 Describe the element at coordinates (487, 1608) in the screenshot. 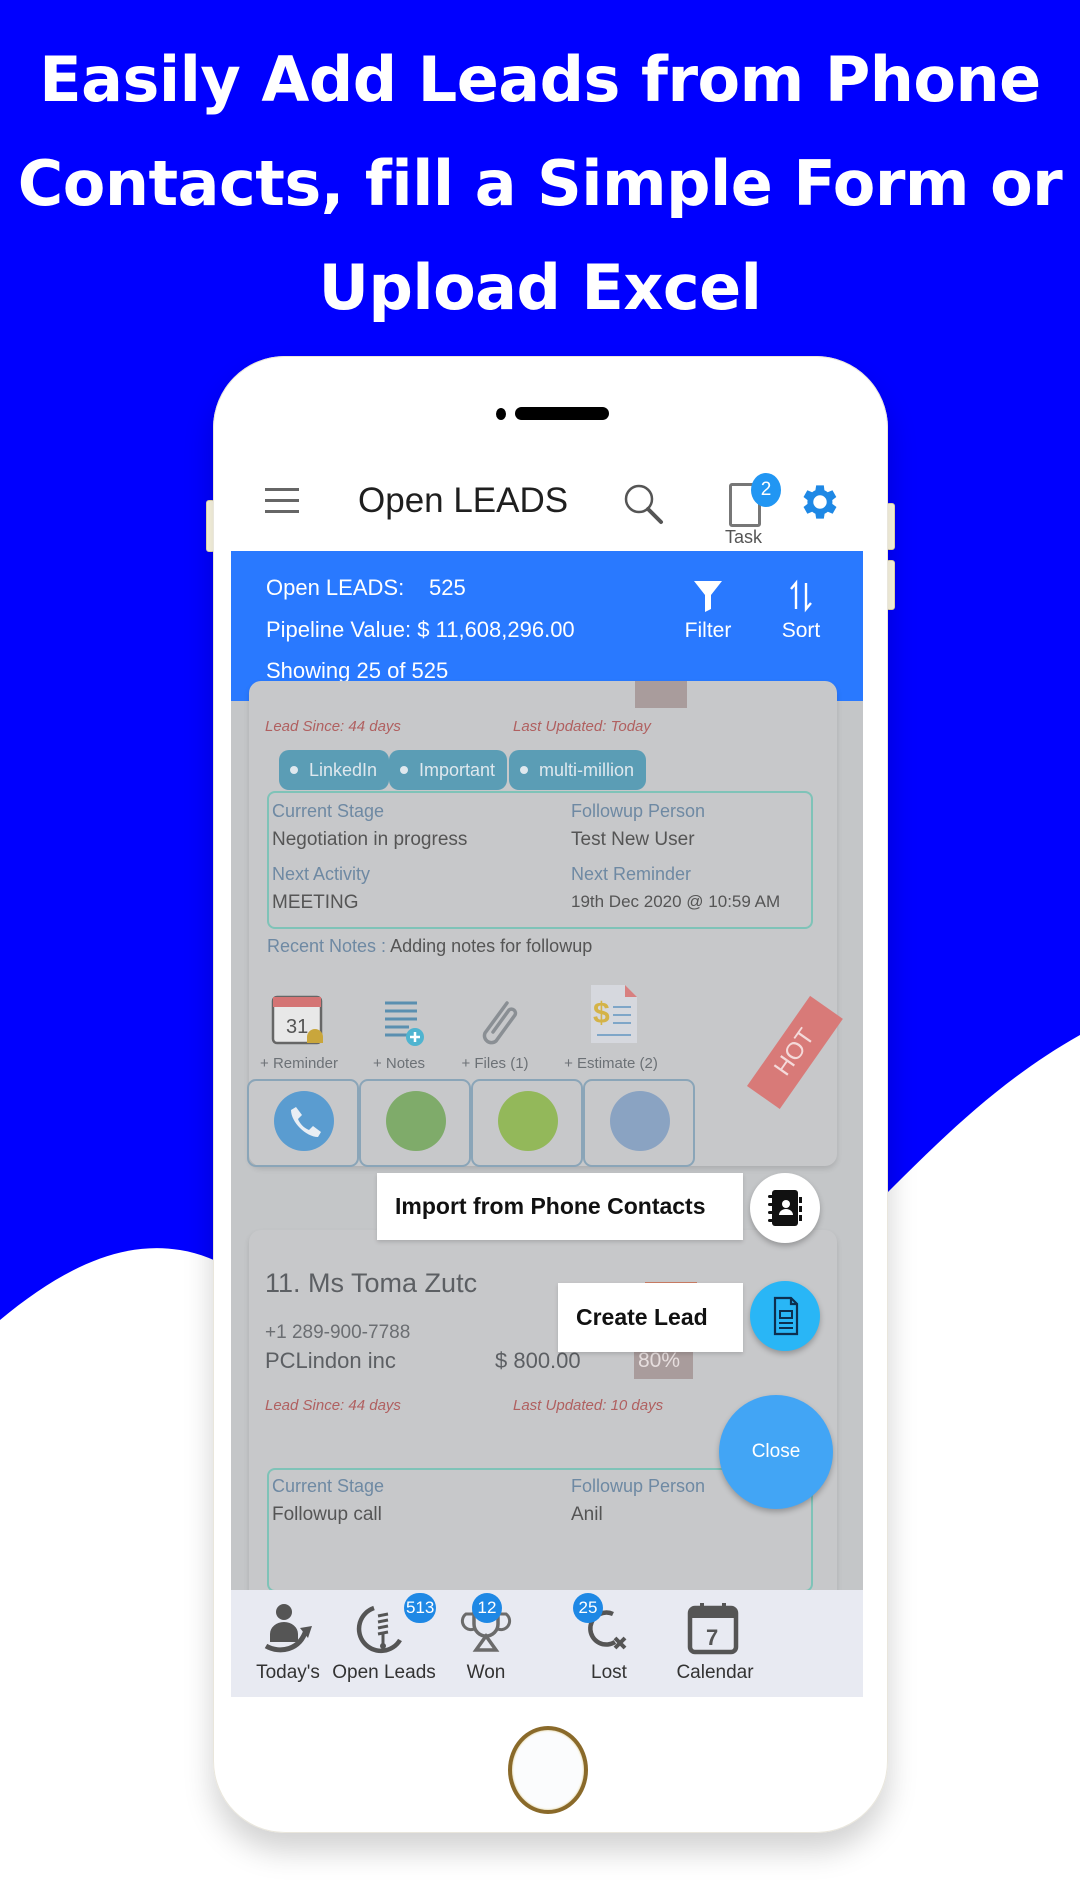

I see `won-badge: 12` at that location.